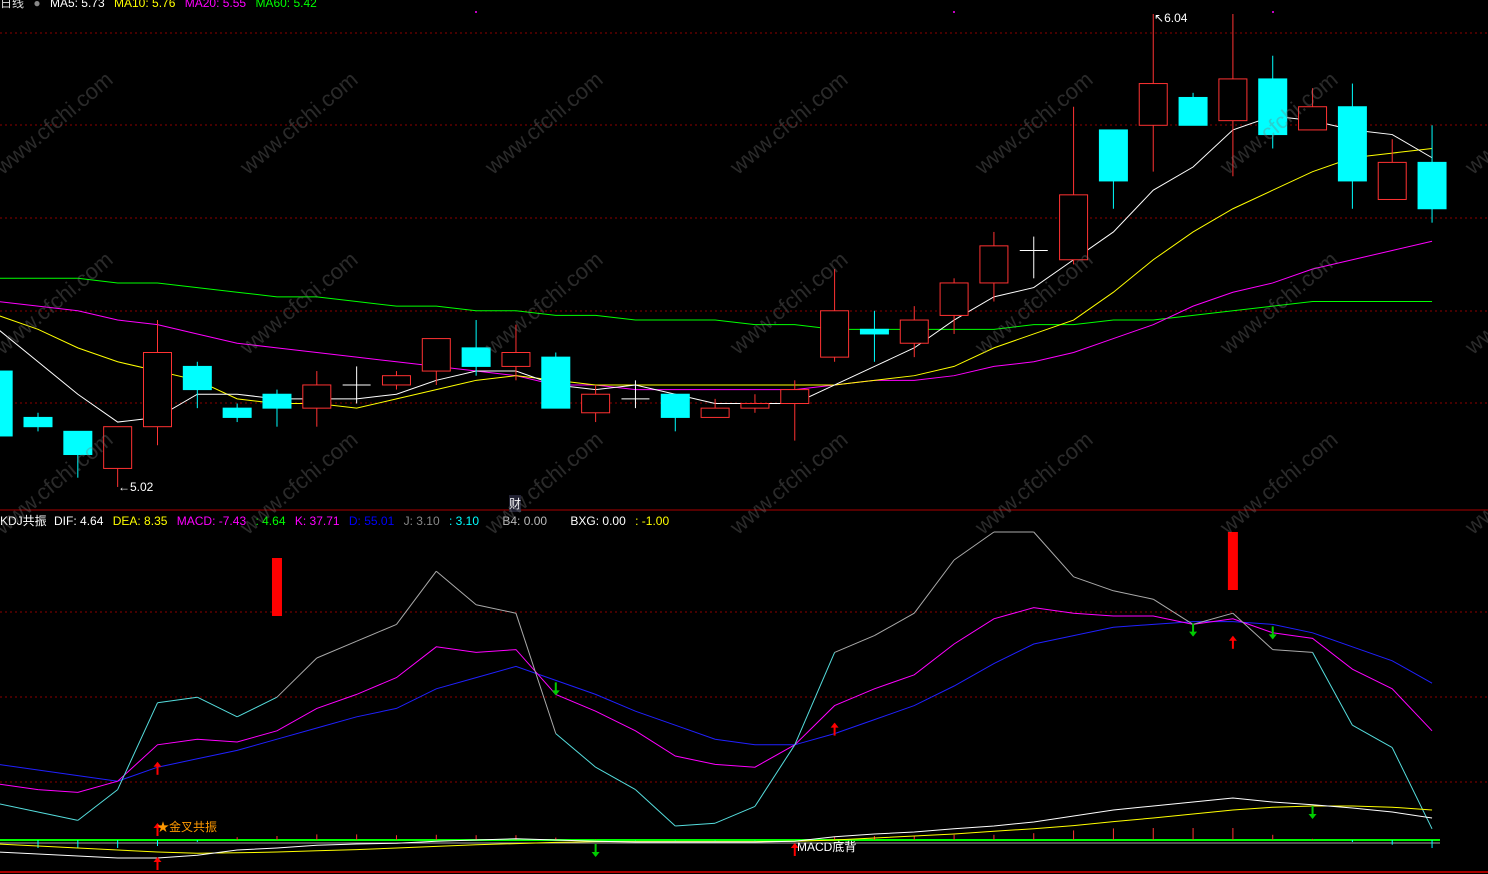  What do you see at coordinates (36, 5) in the screenshot?
I see `settings-icon: ●` at bounding box center [36, 5].